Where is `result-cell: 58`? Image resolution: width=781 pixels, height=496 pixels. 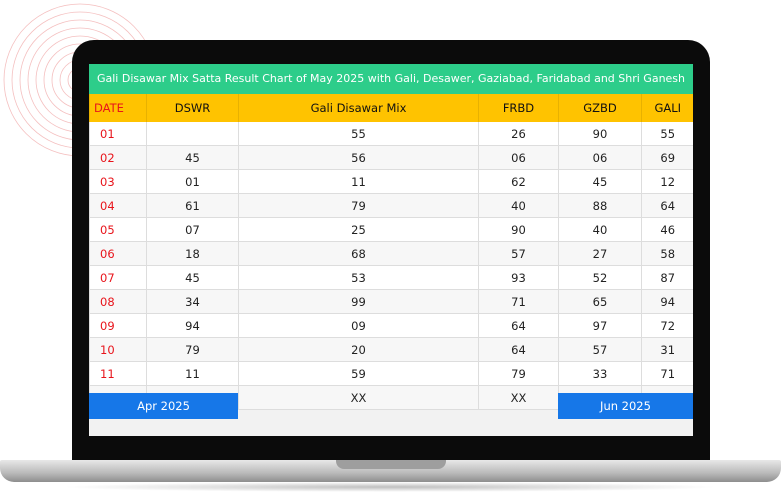
result-cell: 58 is located at coordinates (667, 253).